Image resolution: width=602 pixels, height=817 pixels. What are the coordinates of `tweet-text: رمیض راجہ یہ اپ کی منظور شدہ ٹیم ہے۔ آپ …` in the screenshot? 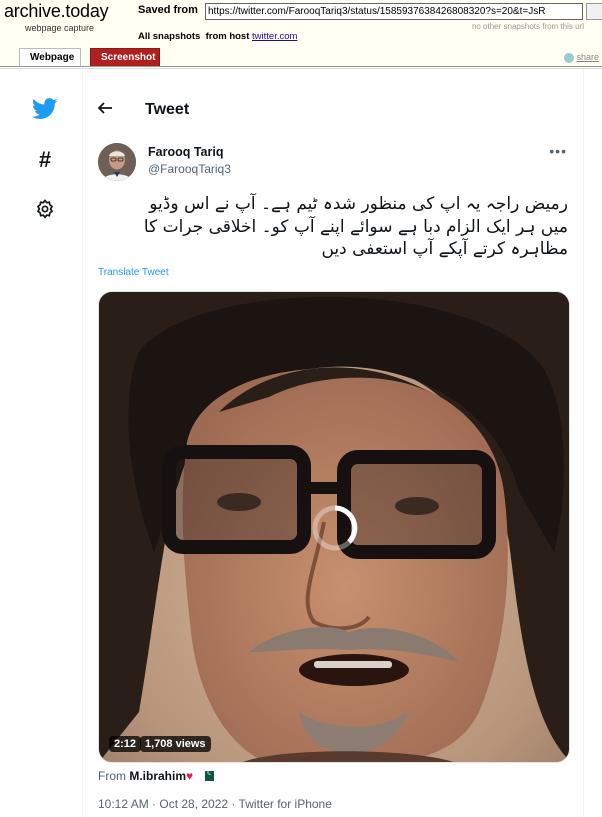 It's located at (333, 227).